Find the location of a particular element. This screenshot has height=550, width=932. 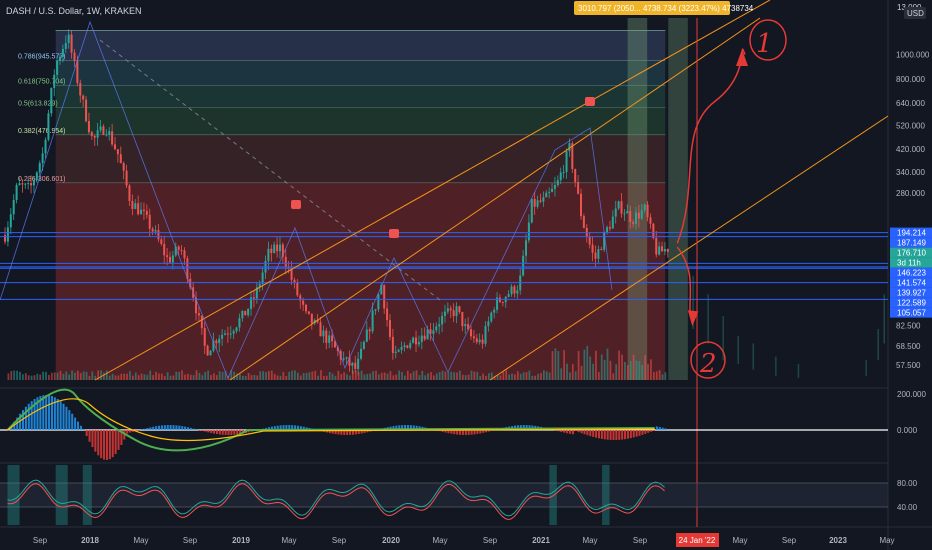

price-badge-text: 141.574 is located at coordinates (911, 283).